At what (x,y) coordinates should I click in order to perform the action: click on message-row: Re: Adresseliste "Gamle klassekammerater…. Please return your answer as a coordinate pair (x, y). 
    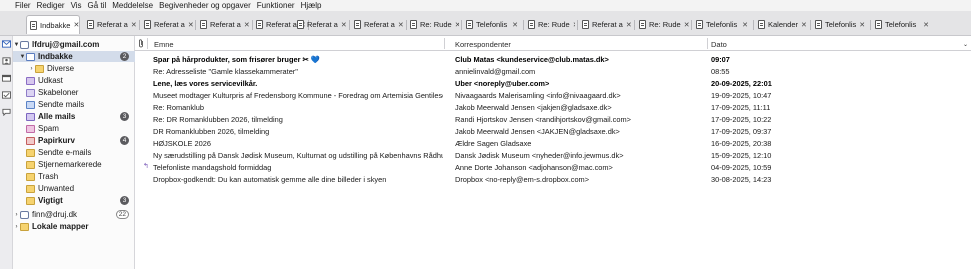
    Looking at the image, I should click on (553, 71).